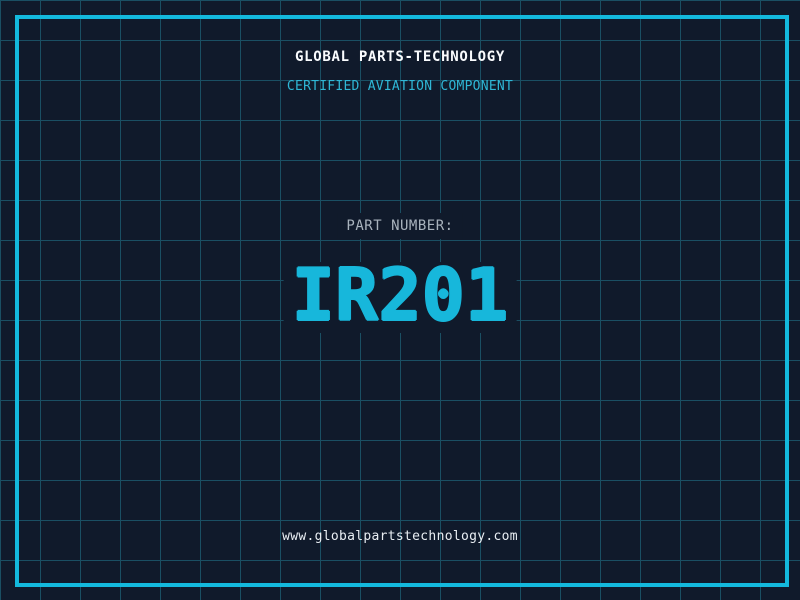 This screenshot has width=800, height=600. What do you see at coordinates (400, 86) in the screenshot?
I see `certification-subtitle: CERTIFIED AVIATION COMPONENT` at bounding box center [400, 86].